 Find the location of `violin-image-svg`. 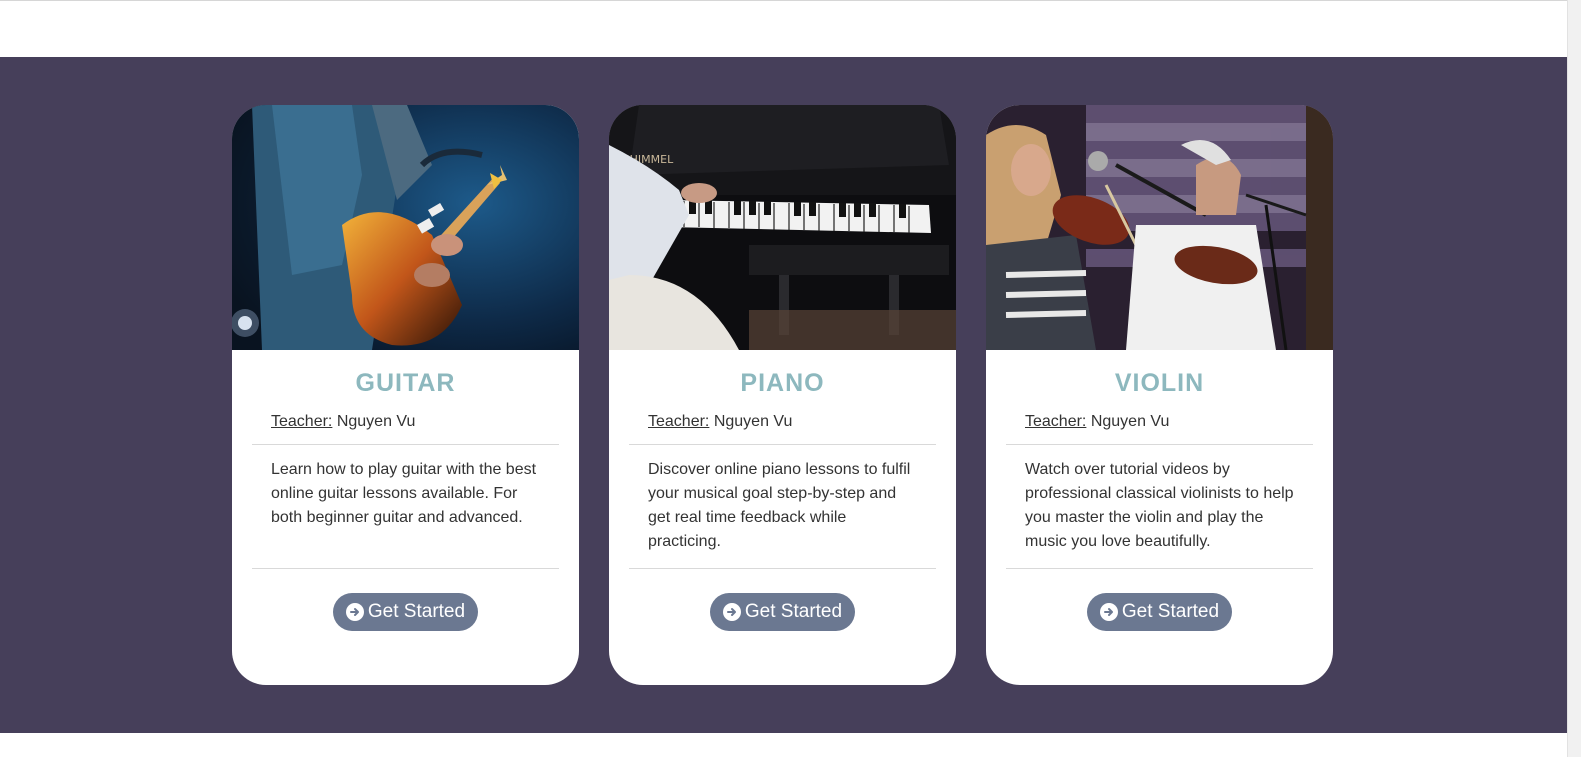

violin-image-svg is located at coordinates (1159, 227).